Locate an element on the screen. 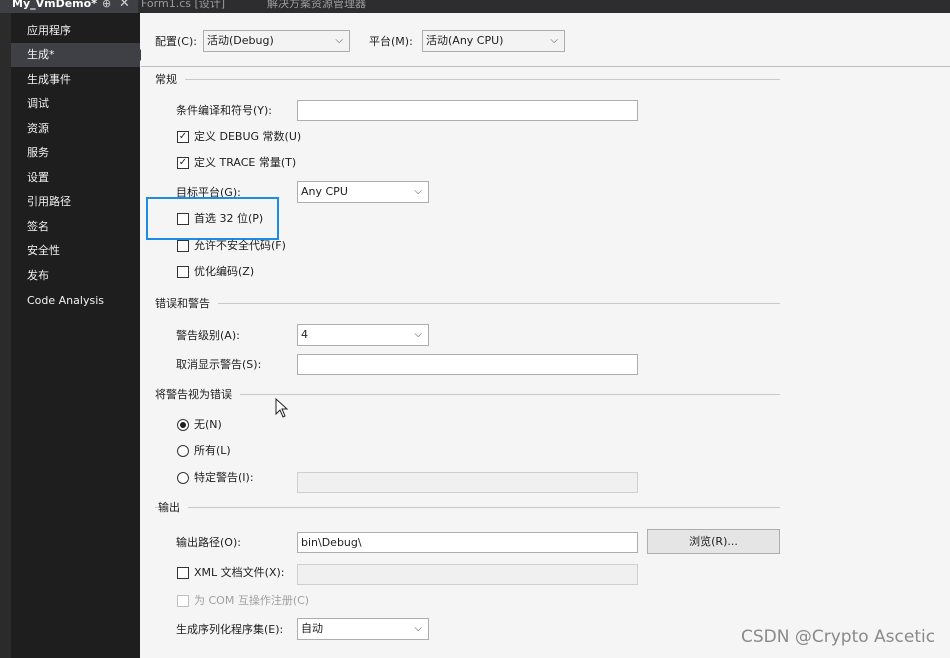 This screenshot has height=658, width=950. tab-solution-explorer: 解决方案资源管理器 is located at coordinates (316, 6).